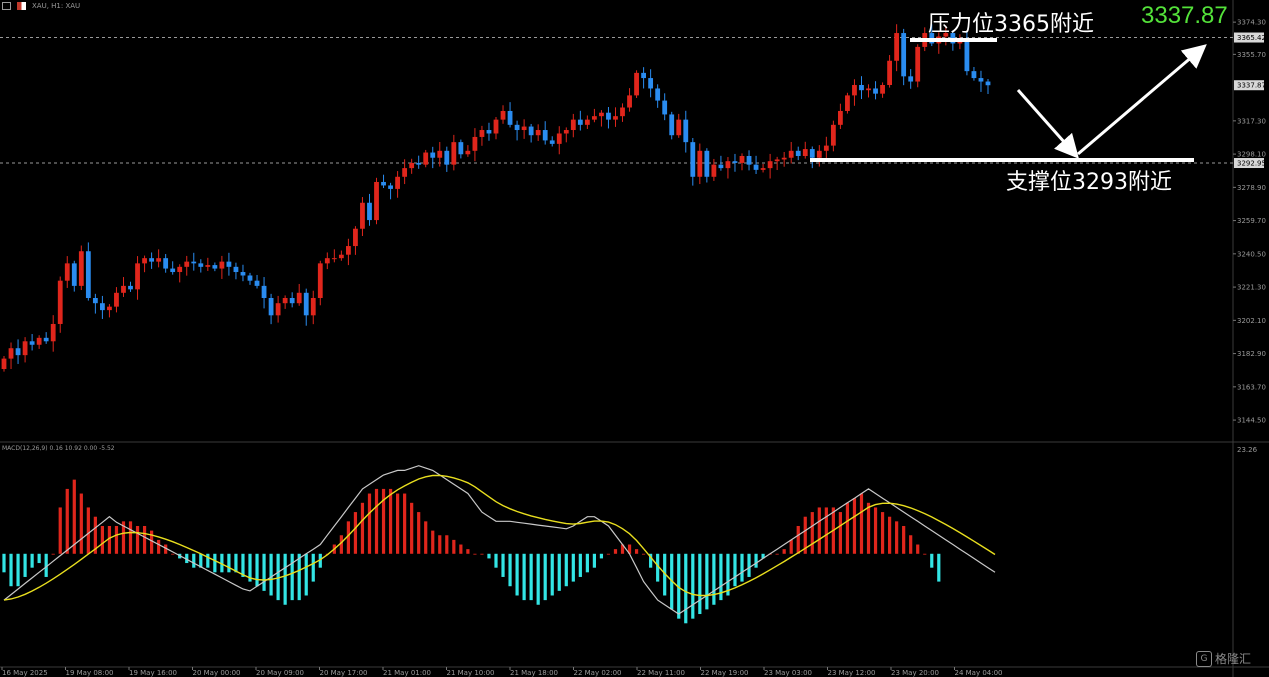  I want to click on chart-icon, so click(6, 6).